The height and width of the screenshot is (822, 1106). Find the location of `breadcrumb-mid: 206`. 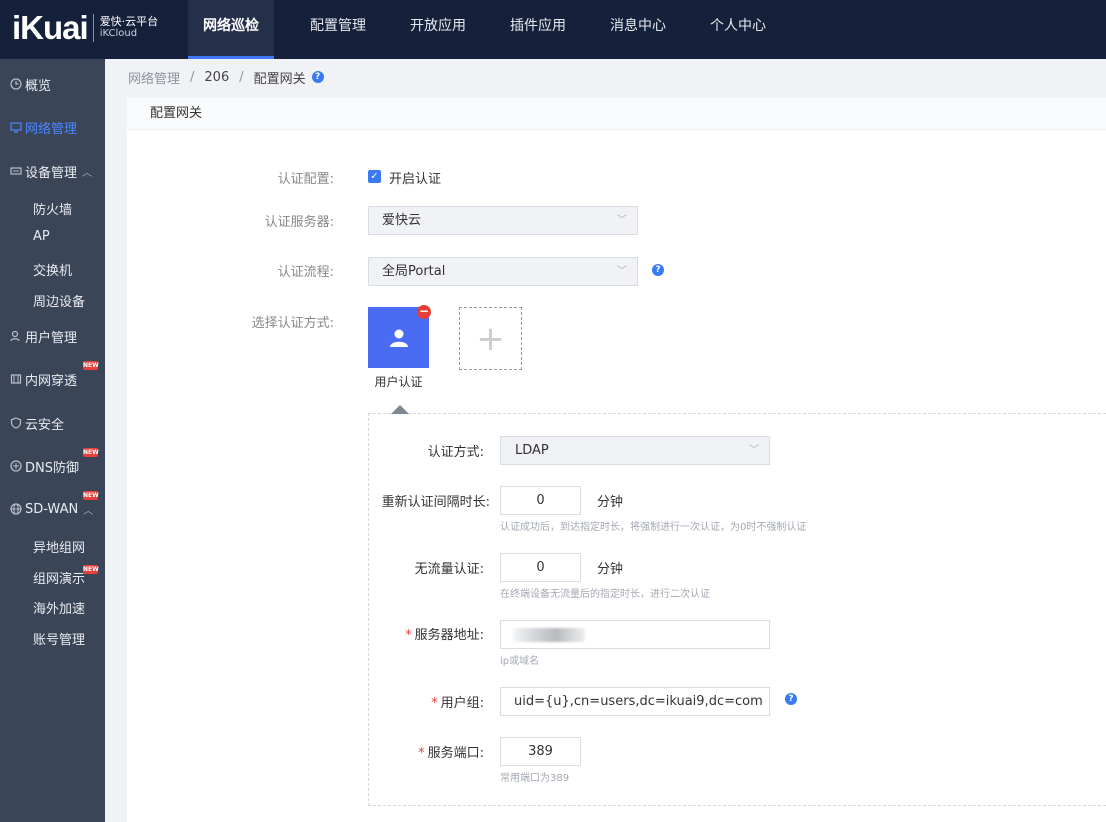

breadcrumb-mid: 206 is located at coordinates (216, 77).